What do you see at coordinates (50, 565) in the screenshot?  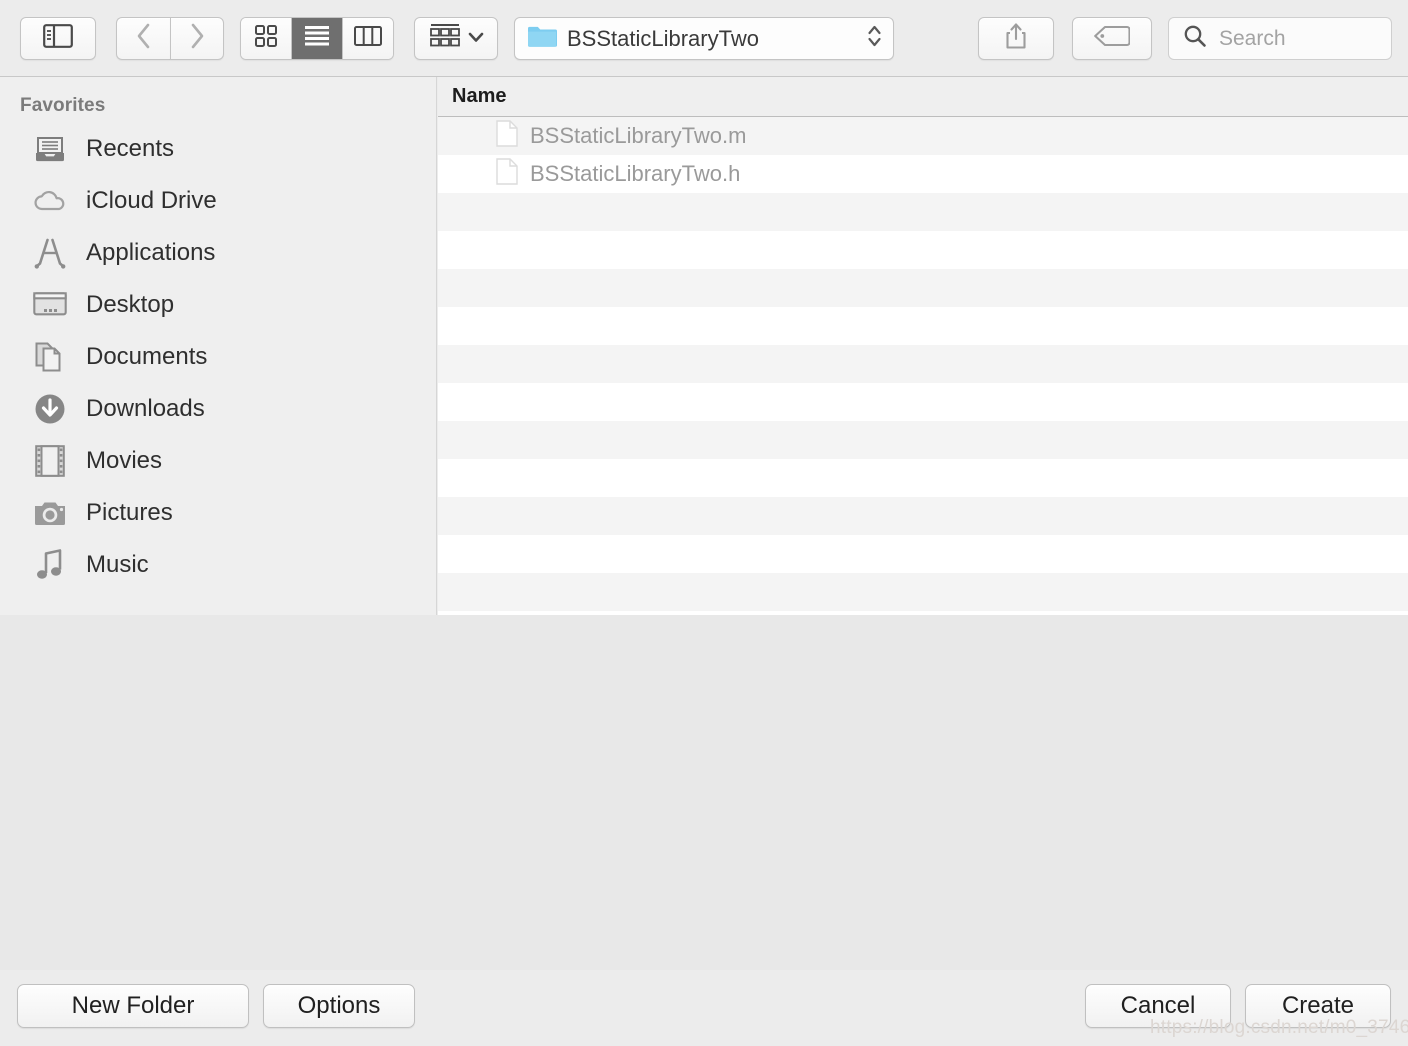 I see `music-icon` at bounding box center [50, 565].